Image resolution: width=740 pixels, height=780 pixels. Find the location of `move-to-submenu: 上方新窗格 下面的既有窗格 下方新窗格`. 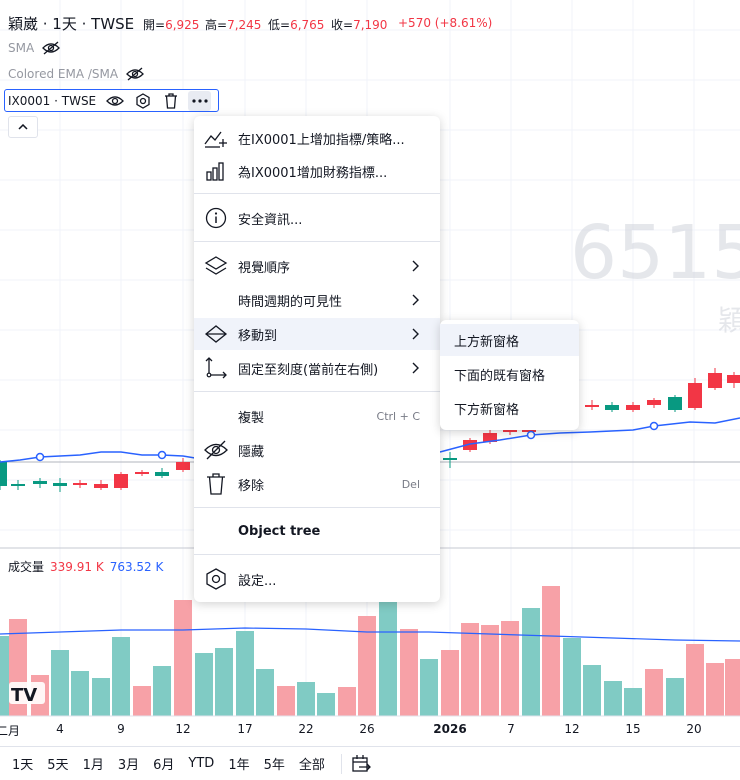

move-to-submenu: 上方新窗格 下面的既有窗格 下方新窗格 is located at coordinates (509, 375).